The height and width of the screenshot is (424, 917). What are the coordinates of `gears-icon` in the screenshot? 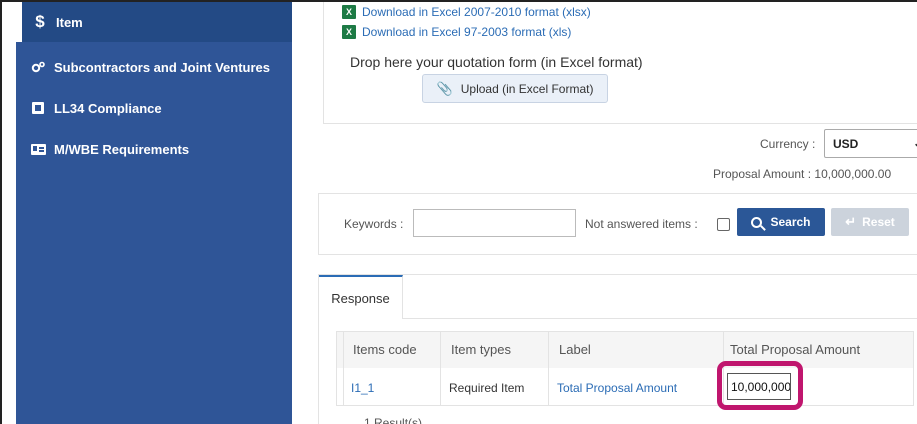 It's located at (38, 67).